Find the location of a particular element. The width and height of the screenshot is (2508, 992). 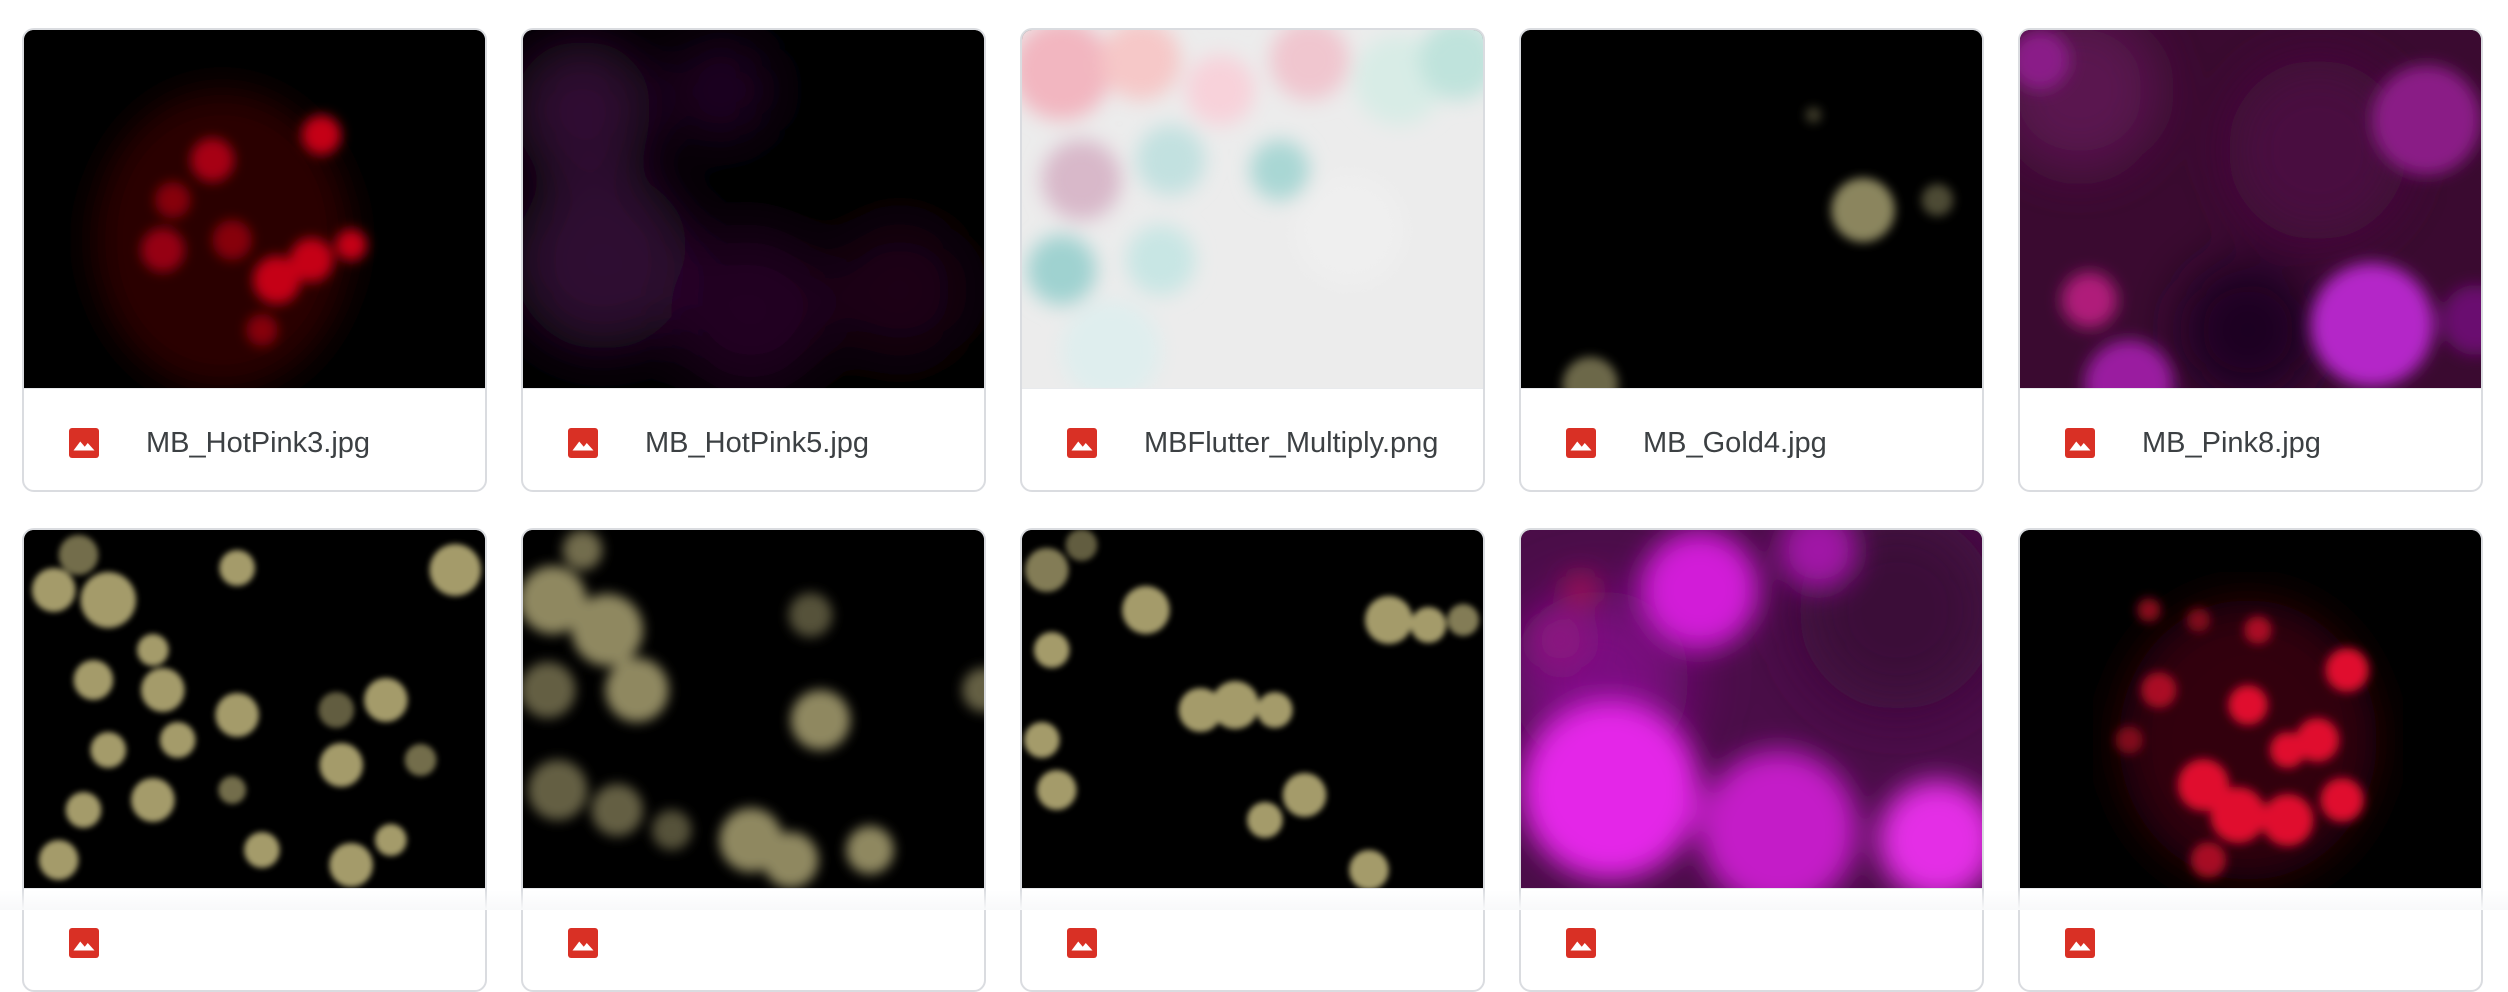

file-card-footer: MB_Gold4.jpg is located at coordinates (1751, 439).